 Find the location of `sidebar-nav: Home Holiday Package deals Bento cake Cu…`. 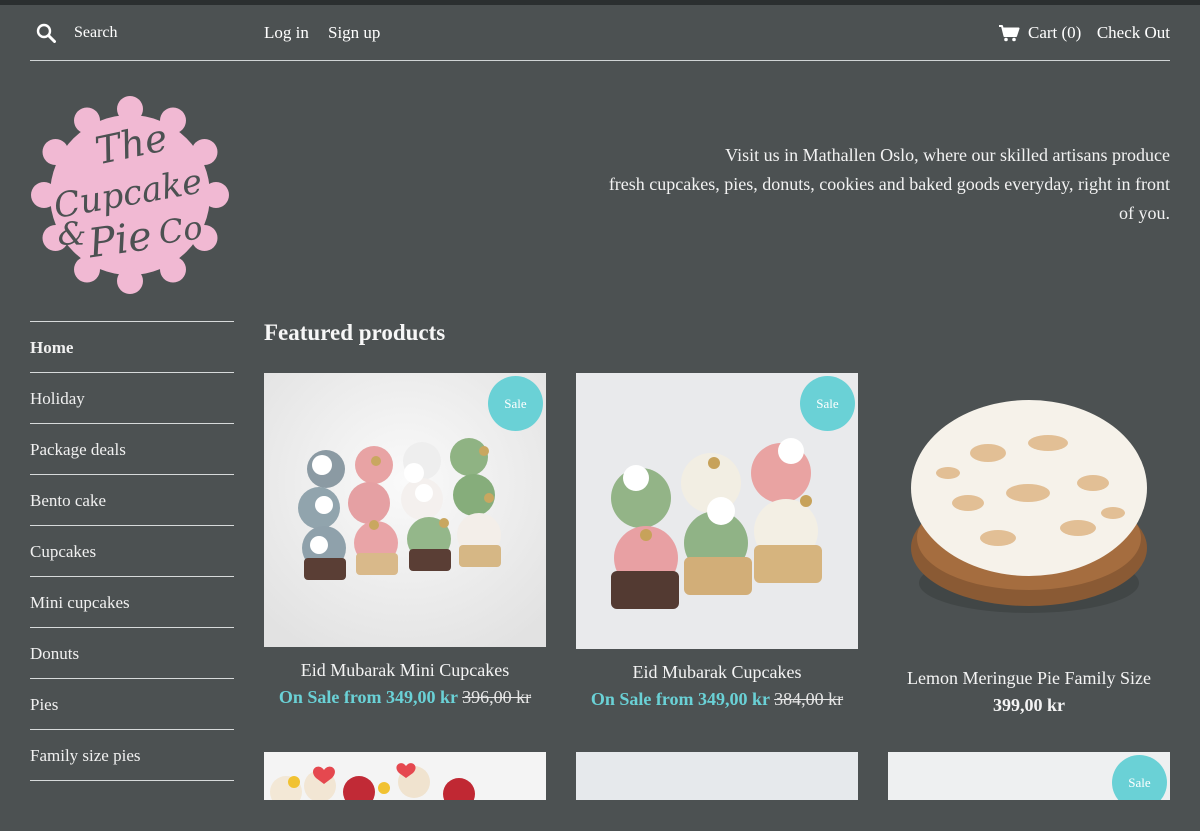

sidebar-nav: Home Holiday Package deals Bento cake Cu… is located at coordinates (132, 576).